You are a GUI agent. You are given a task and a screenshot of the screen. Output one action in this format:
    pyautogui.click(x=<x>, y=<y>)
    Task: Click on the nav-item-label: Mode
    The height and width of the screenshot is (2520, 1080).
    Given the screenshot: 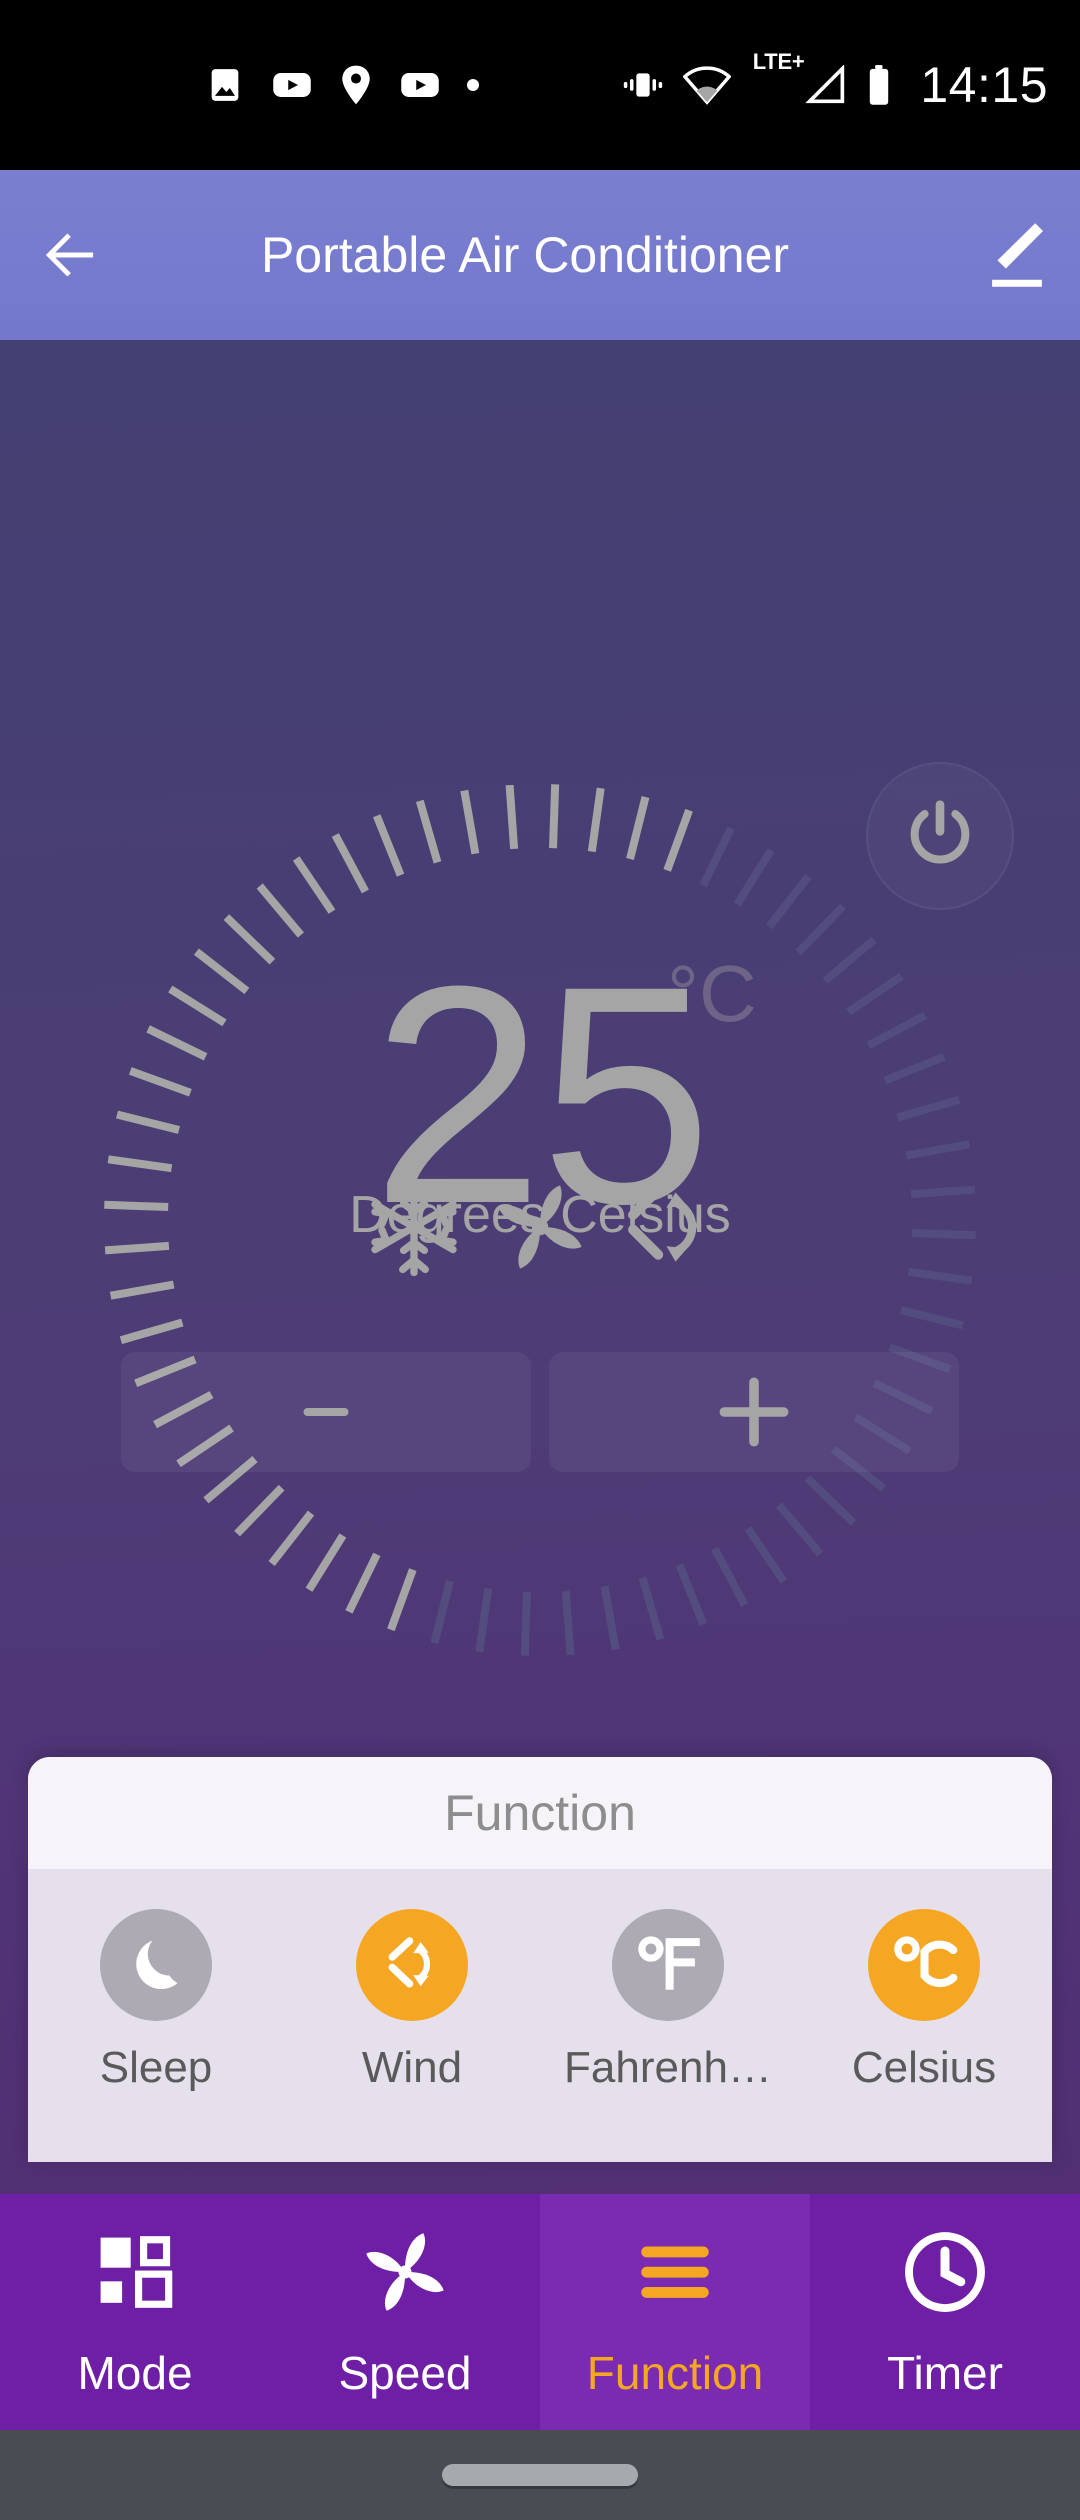 What is the action you would take?
    pyautogui.click(x=135, y=2373)
    